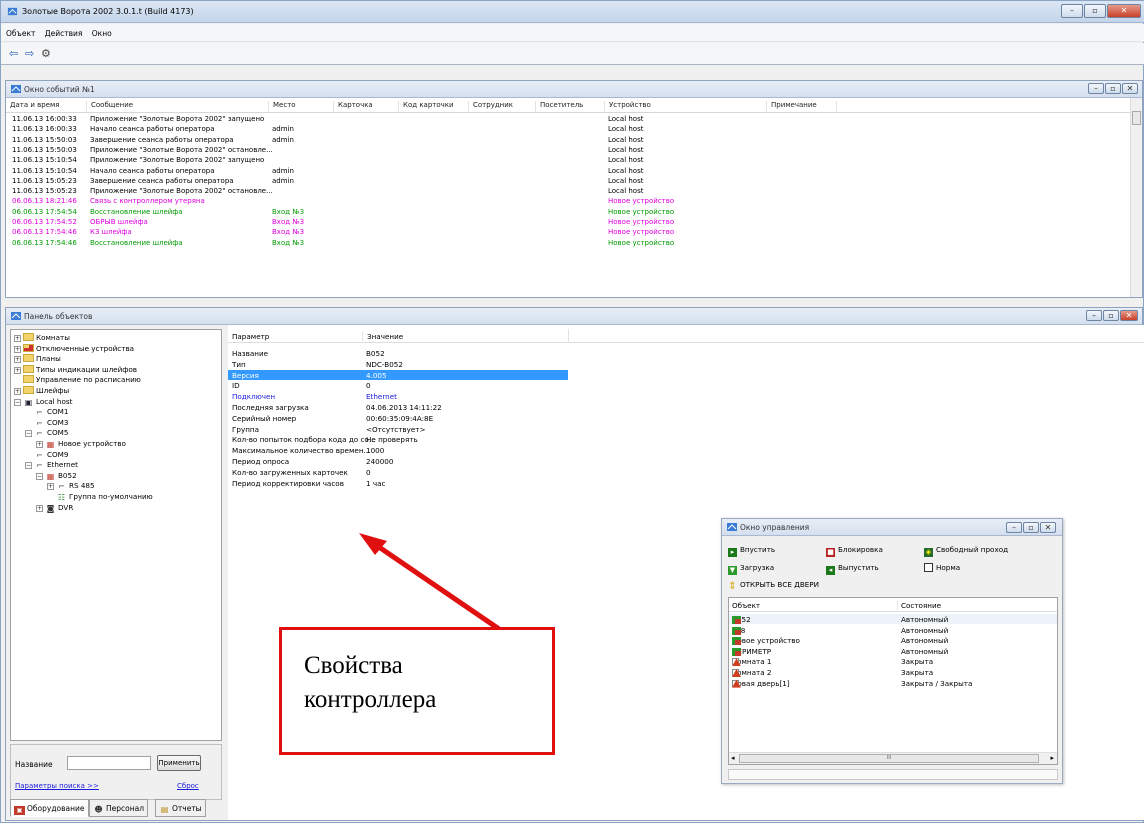 This screenshot has height=823, width=1144. Describe the element at coordinates (1014, 527) in the screenshot. I see `control-minimize-button: –` at that location.